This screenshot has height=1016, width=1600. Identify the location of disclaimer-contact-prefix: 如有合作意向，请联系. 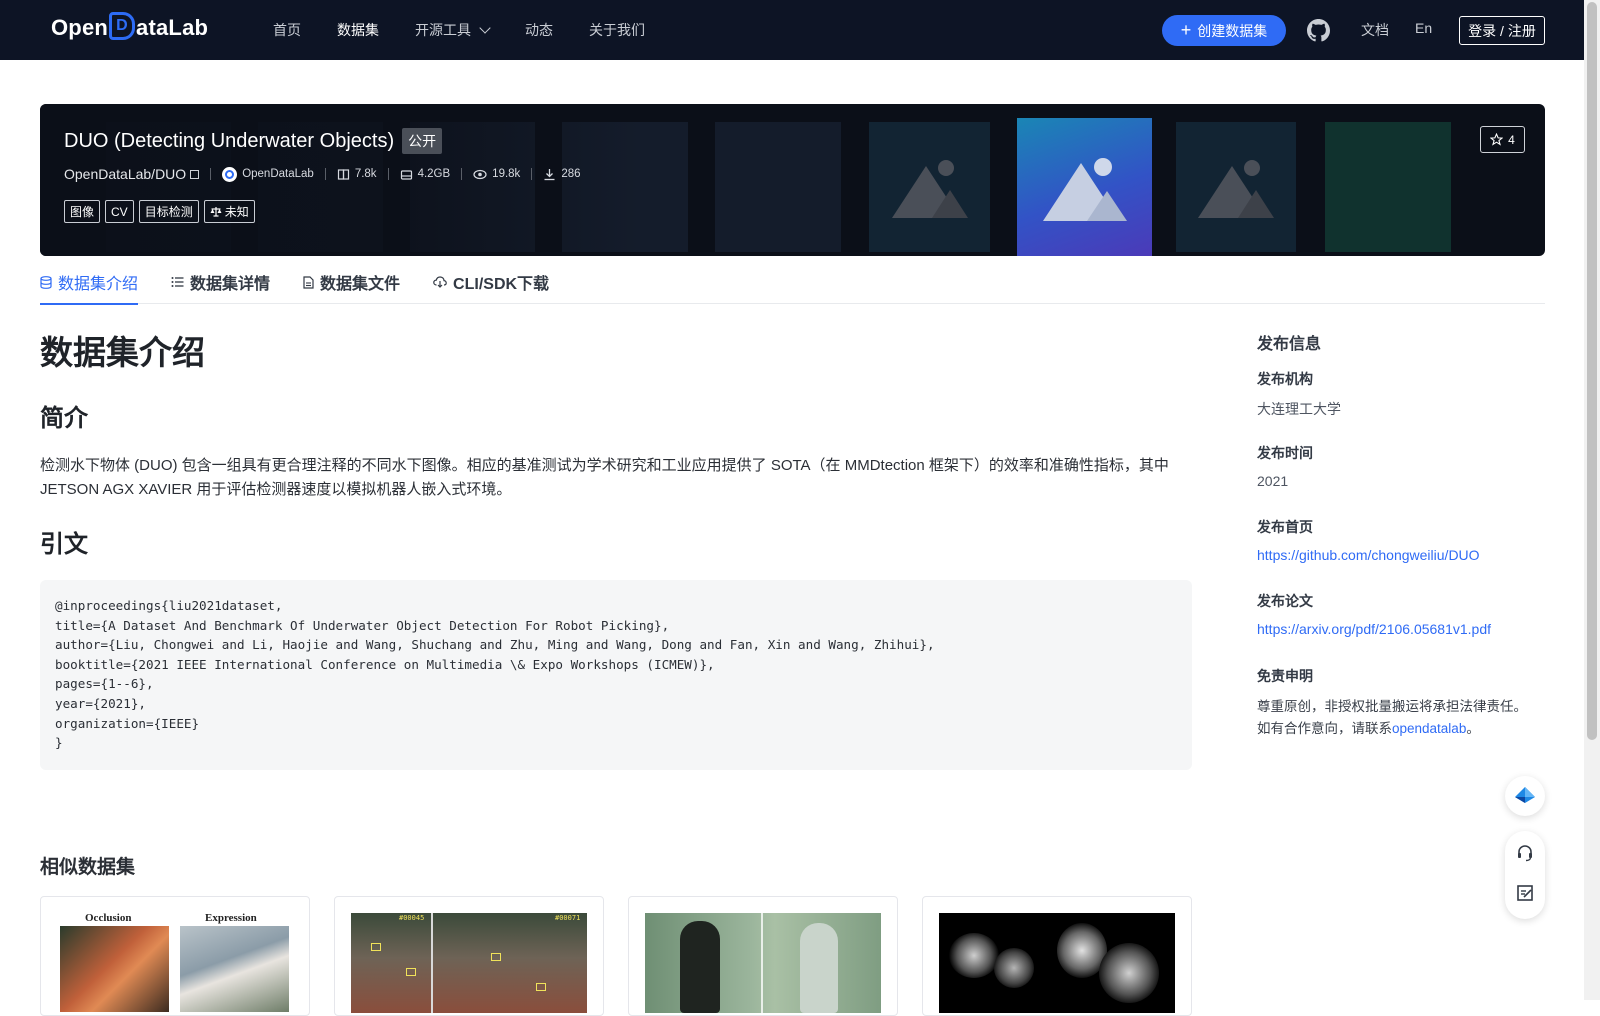
(1324, 728).